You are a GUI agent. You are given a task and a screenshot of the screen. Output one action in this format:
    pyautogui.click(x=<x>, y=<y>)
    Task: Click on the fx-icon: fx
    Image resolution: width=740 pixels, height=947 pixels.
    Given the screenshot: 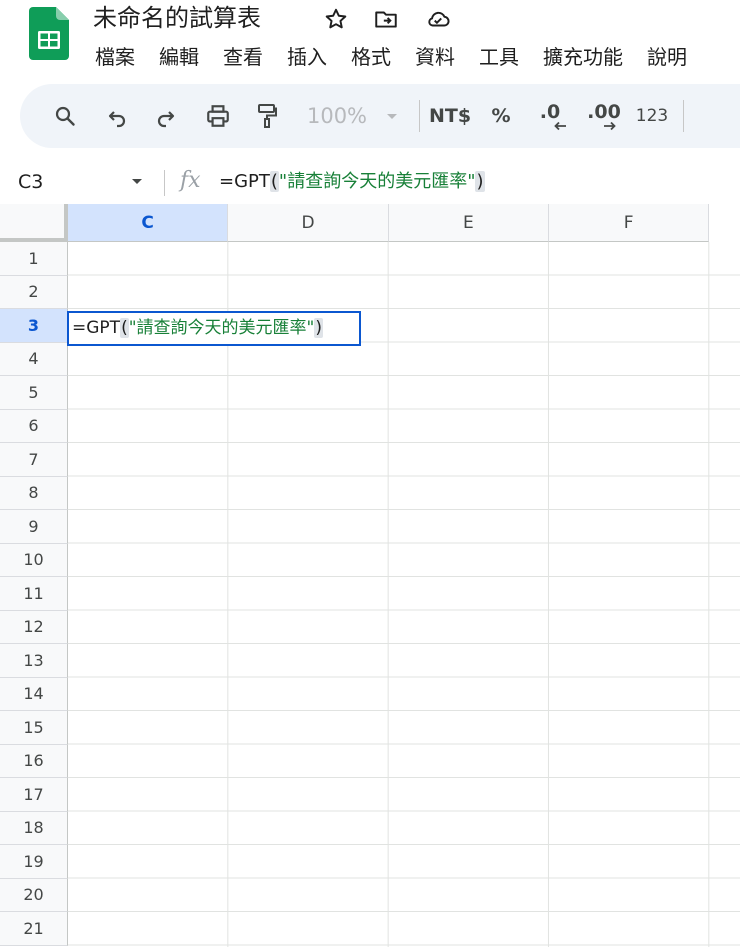 What is the action you would take?
    pyautogui.click(x=190, y=180)
    